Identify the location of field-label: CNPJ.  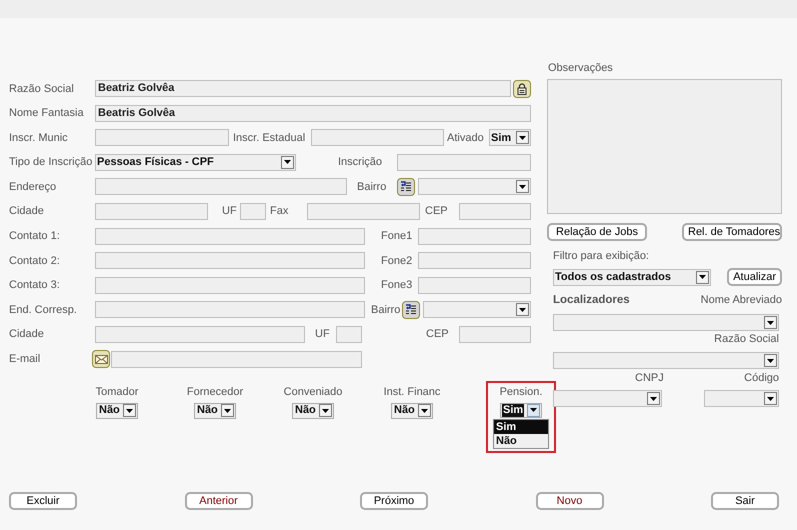
(649, 378).